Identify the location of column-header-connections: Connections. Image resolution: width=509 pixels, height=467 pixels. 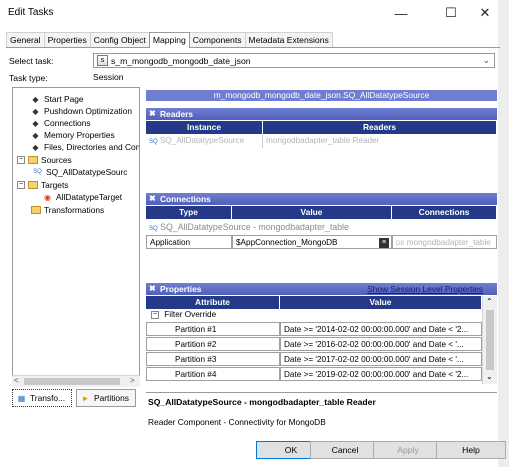
(444, 212).